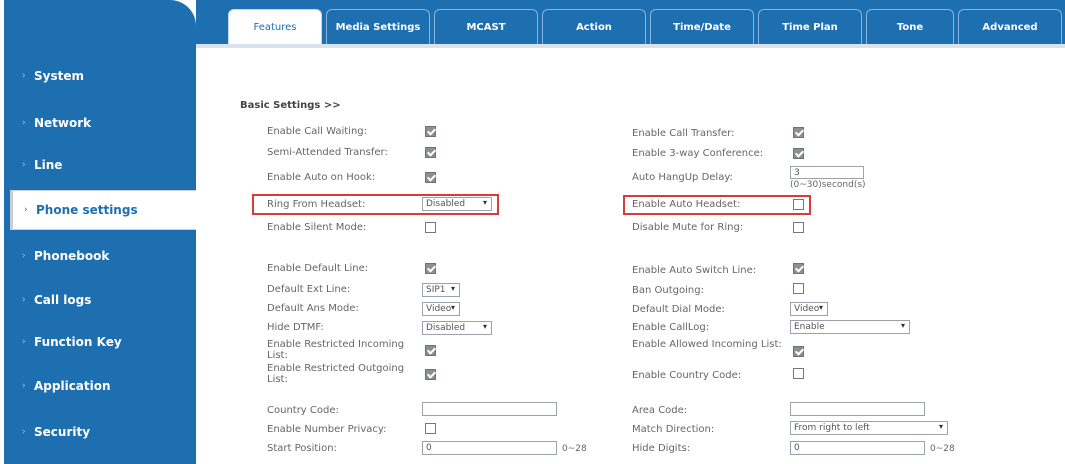 This screenshot has width=1065, height=464. I want to click on tab-media-settings: Media Settings, so click(378, 26).